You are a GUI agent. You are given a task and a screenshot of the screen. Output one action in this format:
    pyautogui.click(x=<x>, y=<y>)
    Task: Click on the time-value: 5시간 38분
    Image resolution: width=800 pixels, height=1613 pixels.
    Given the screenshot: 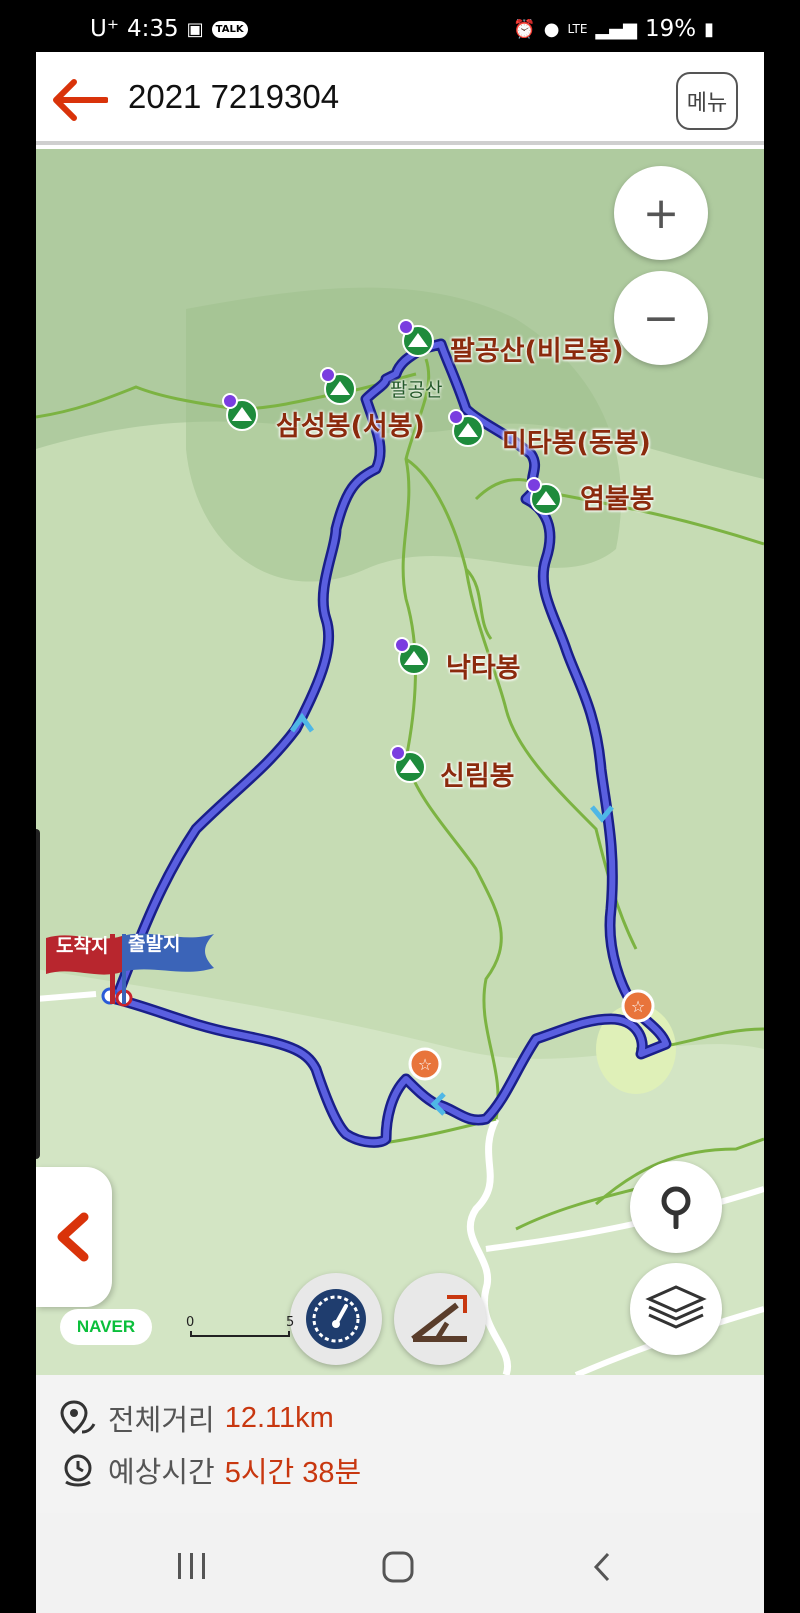 What is the action you would take?
    pyautogui.click(x=293, y=1473)
    